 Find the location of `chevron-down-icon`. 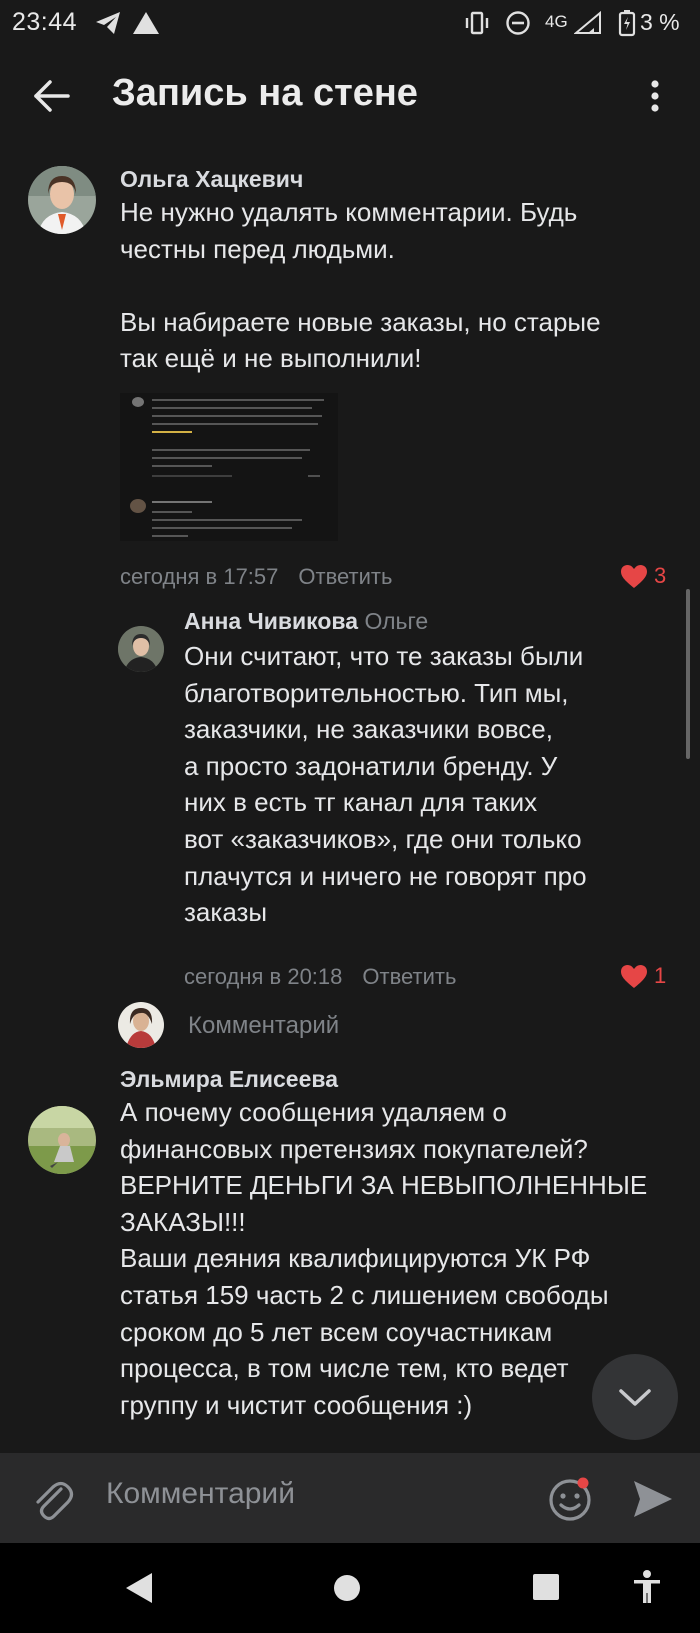

chevron-down-icon is located at coordinates (635, 1397).